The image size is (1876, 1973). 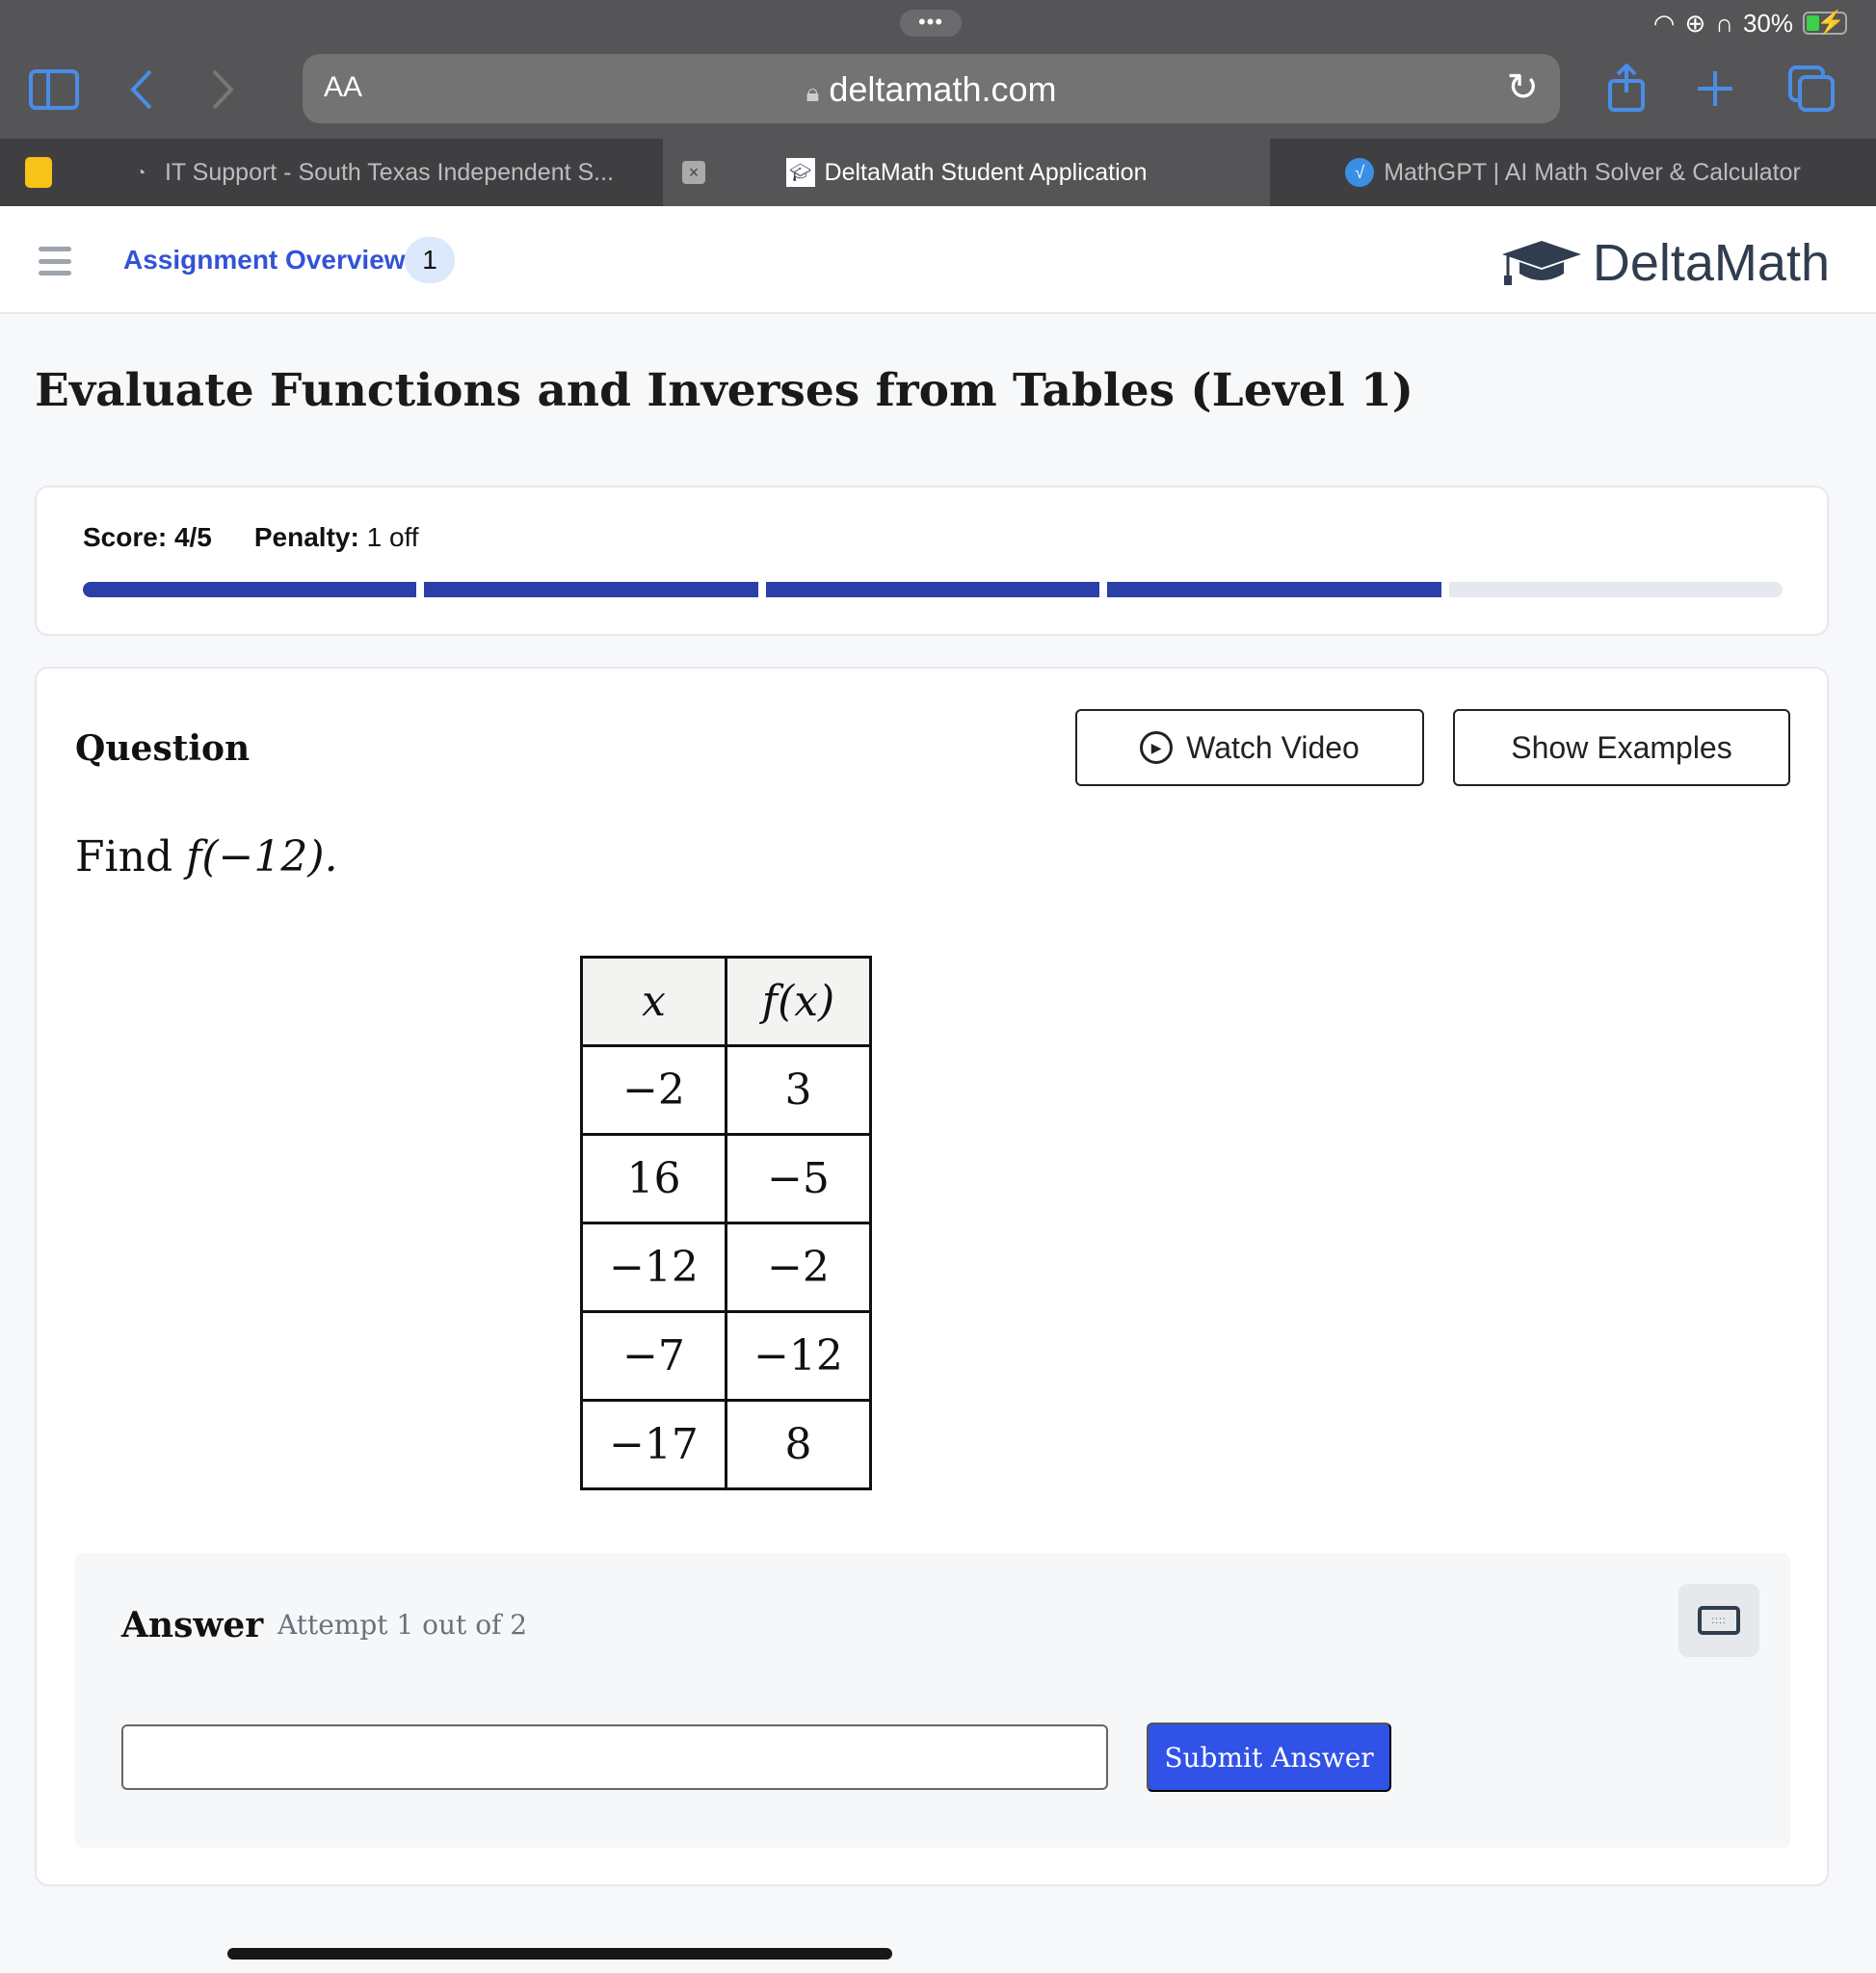 I want to click on progress-bar, so click(x=933, y=589).